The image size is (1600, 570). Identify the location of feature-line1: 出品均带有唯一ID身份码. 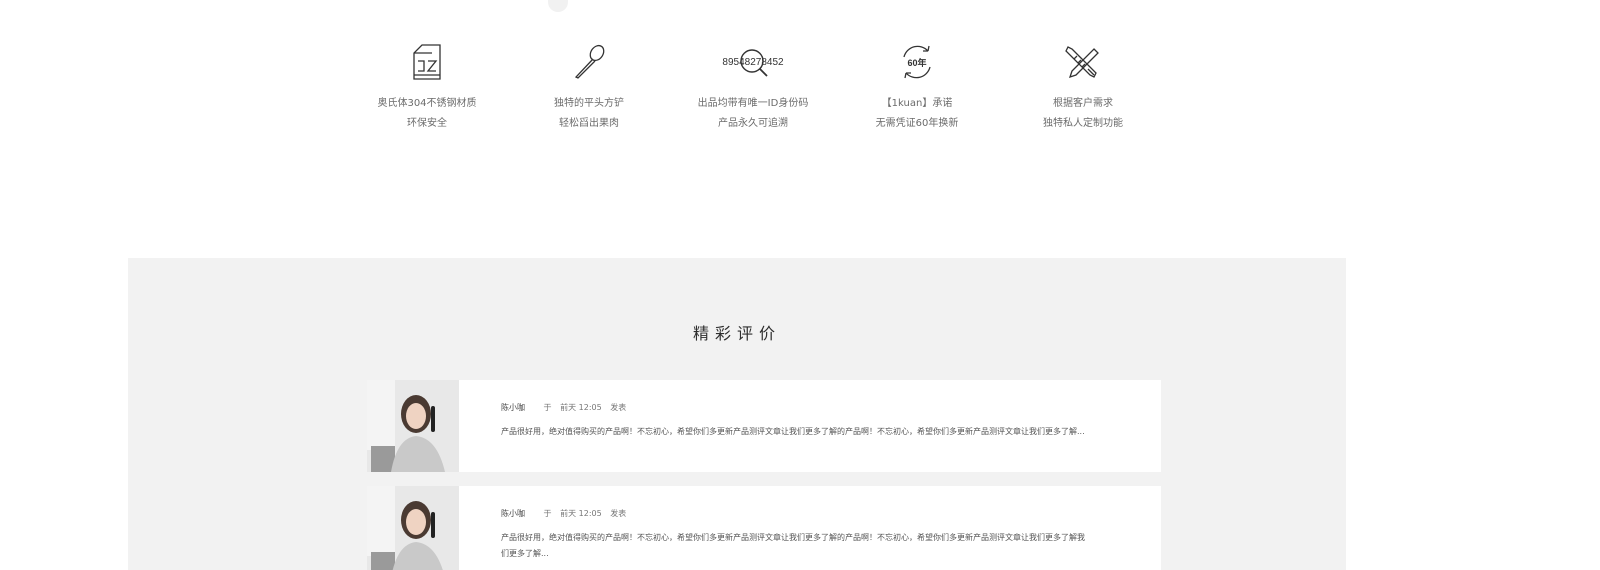
(753, 103).